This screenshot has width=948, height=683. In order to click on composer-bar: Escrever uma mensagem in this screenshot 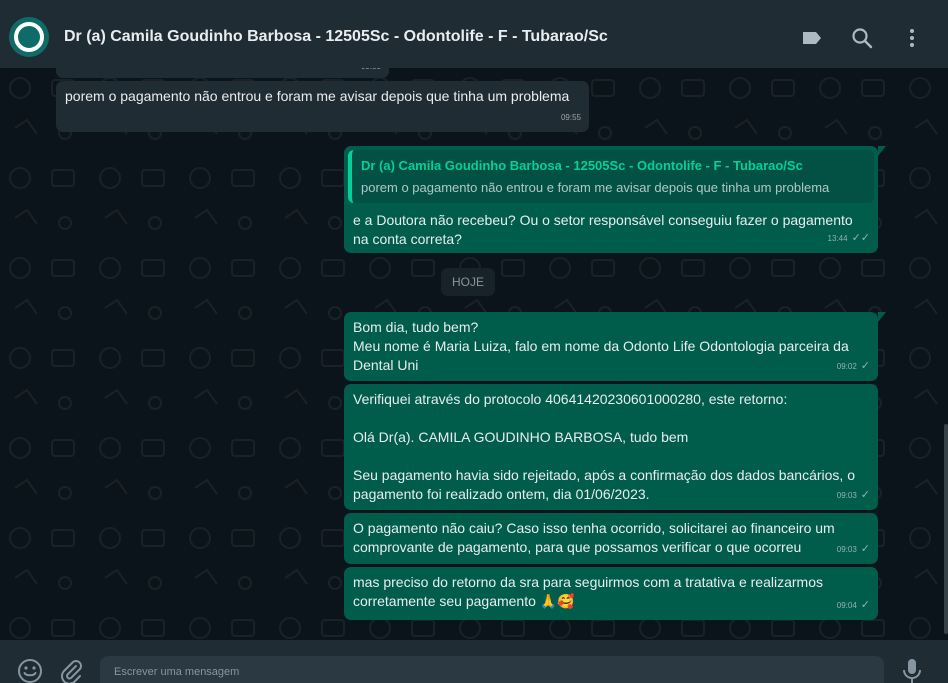, I will do `click(474, 661)`.